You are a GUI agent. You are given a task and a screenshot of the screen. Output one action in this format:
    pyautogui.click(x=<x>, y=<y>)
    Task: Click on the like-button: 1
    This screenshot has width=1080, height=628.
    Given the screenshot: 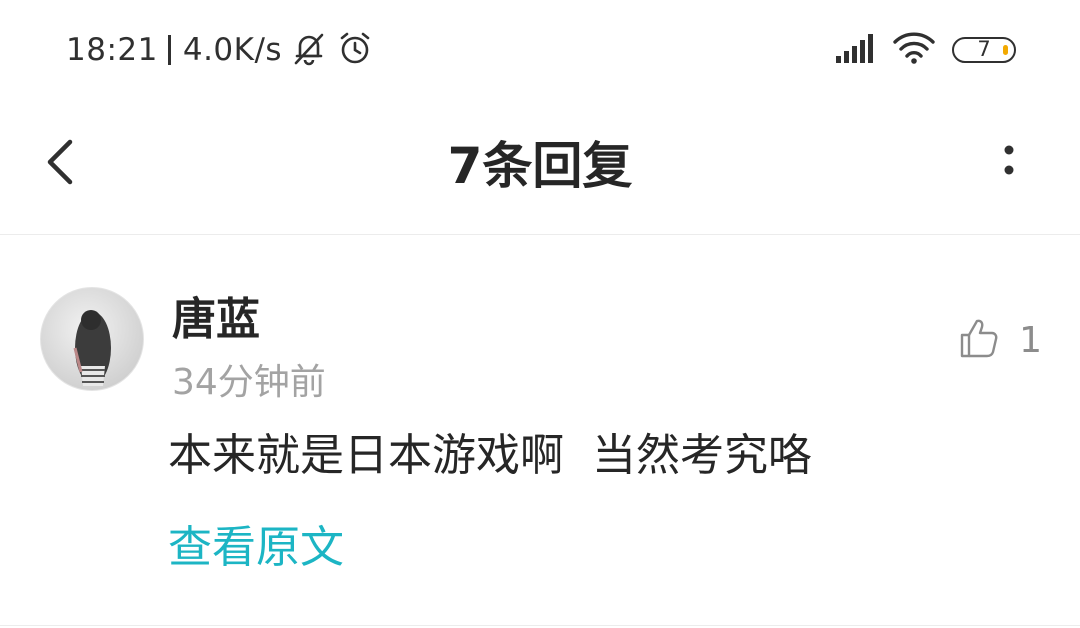 What is the action you would take?
    pyautogui.click(x=1000, y=340)
    